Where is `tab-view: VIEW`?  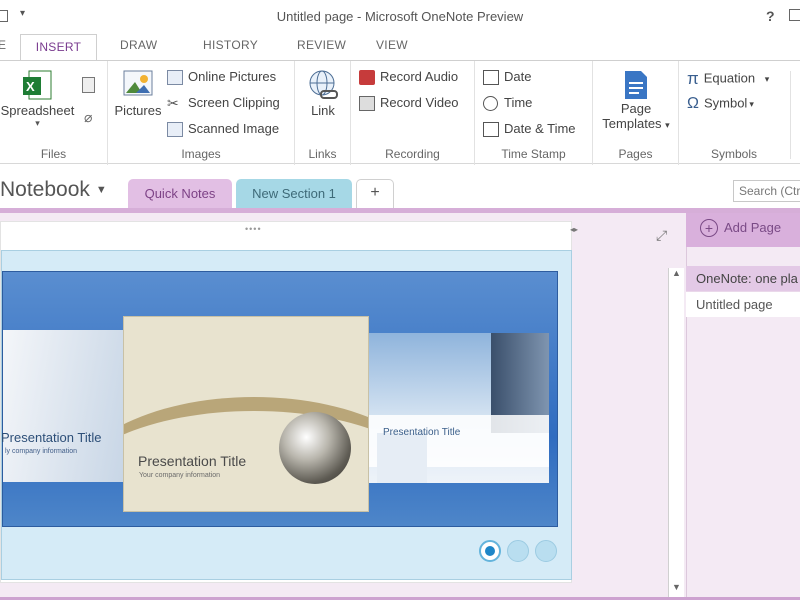 tab-view: VIEW is located at coordinates (392, 45).